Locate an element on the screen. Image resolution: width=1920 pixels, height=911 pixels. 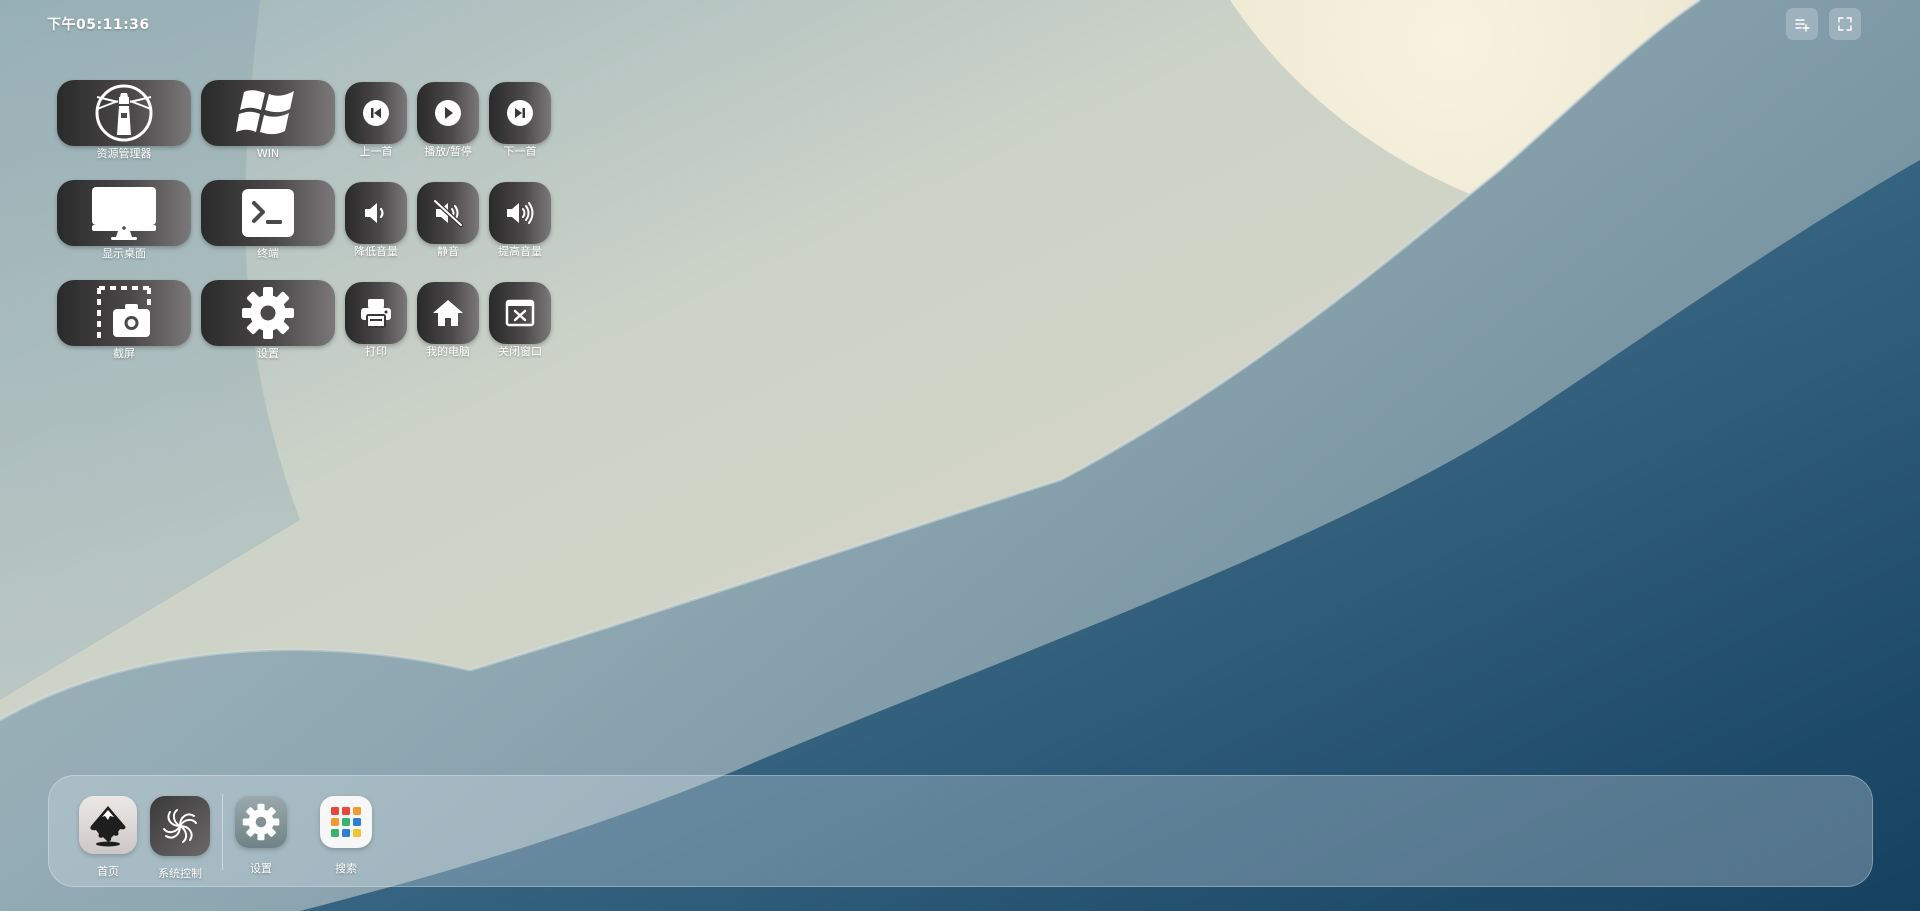
terminal-icon is located at coordinates (268, 213).